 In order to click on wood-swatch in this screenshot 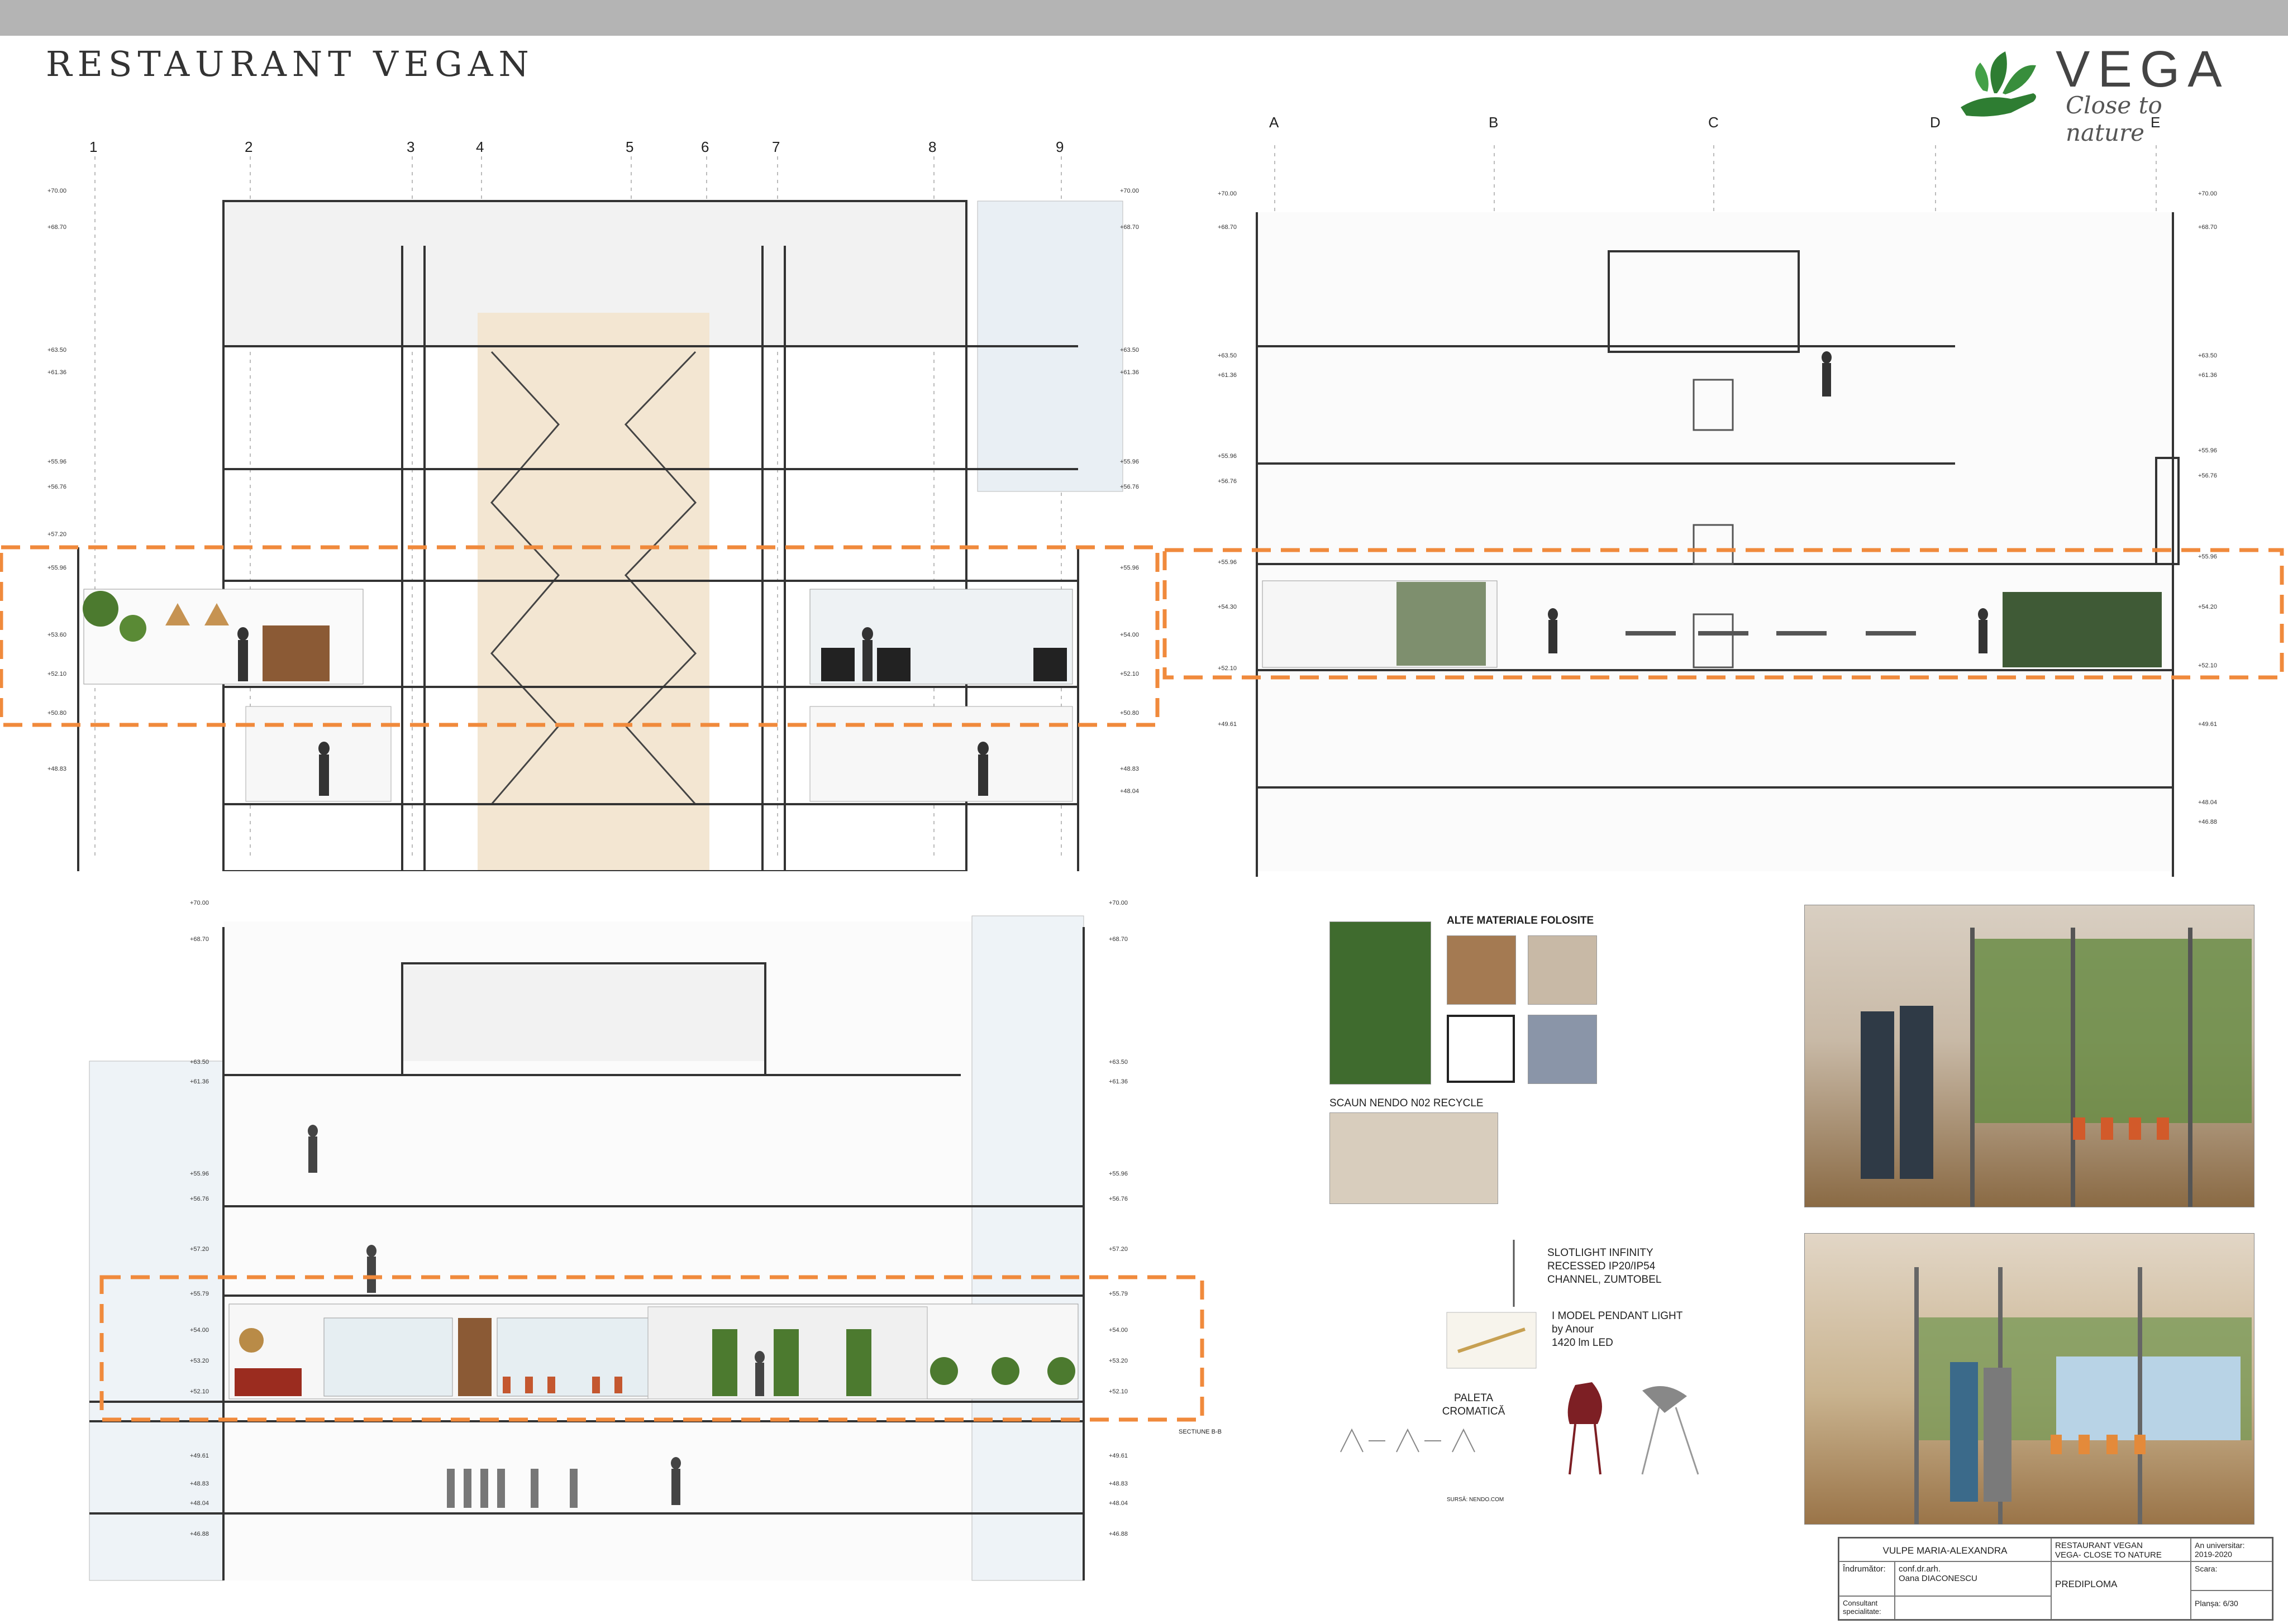, I will do `click(1481, 970)`.